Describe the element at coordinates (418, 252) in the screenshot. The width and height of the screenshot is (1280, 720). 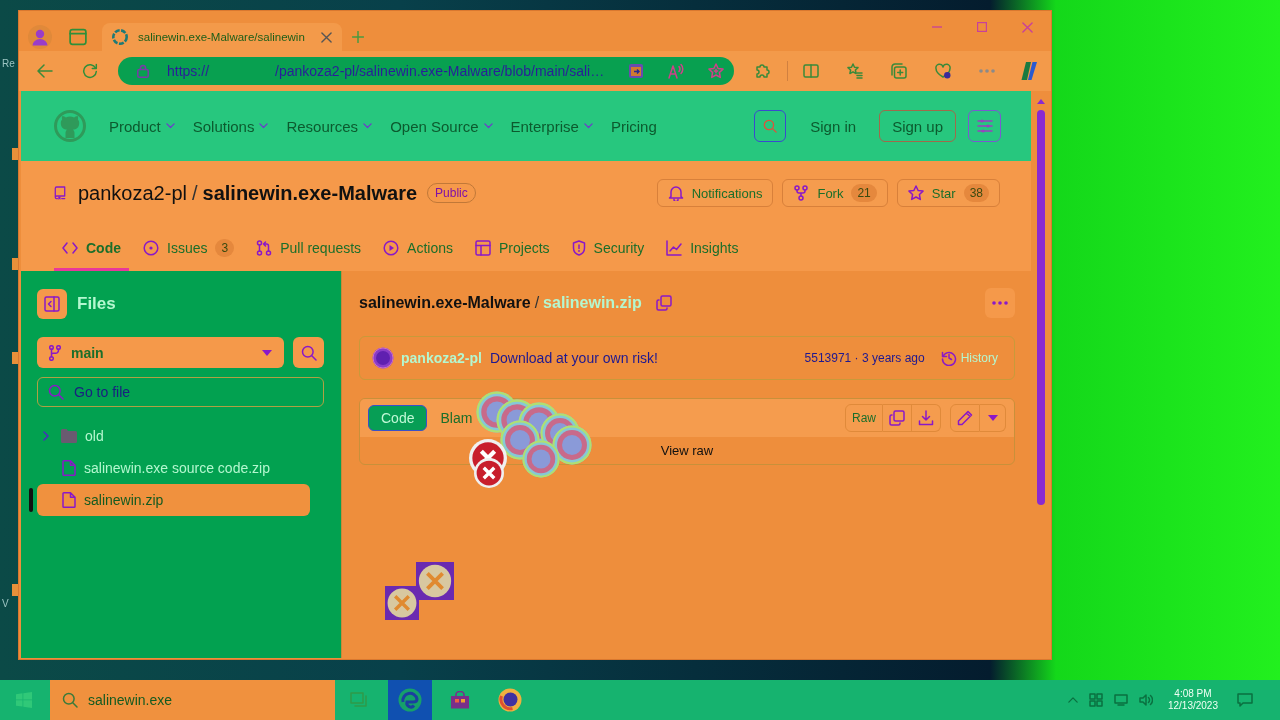
I see `repo-tab: Actions` at that location.